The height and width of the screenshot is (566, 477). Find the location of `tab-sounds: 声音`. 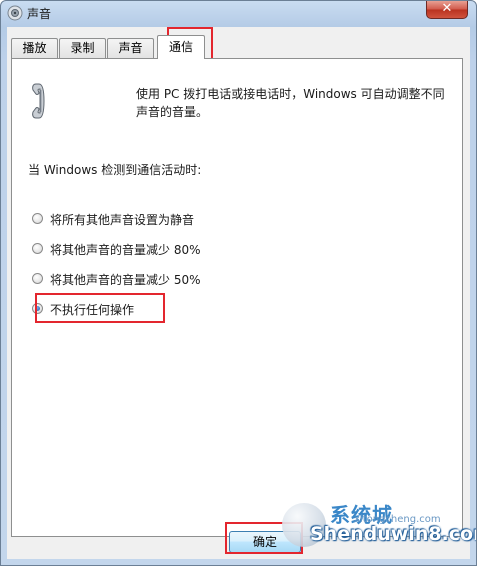

tab-sounds: 声音 is located at coordinates (130, 48).